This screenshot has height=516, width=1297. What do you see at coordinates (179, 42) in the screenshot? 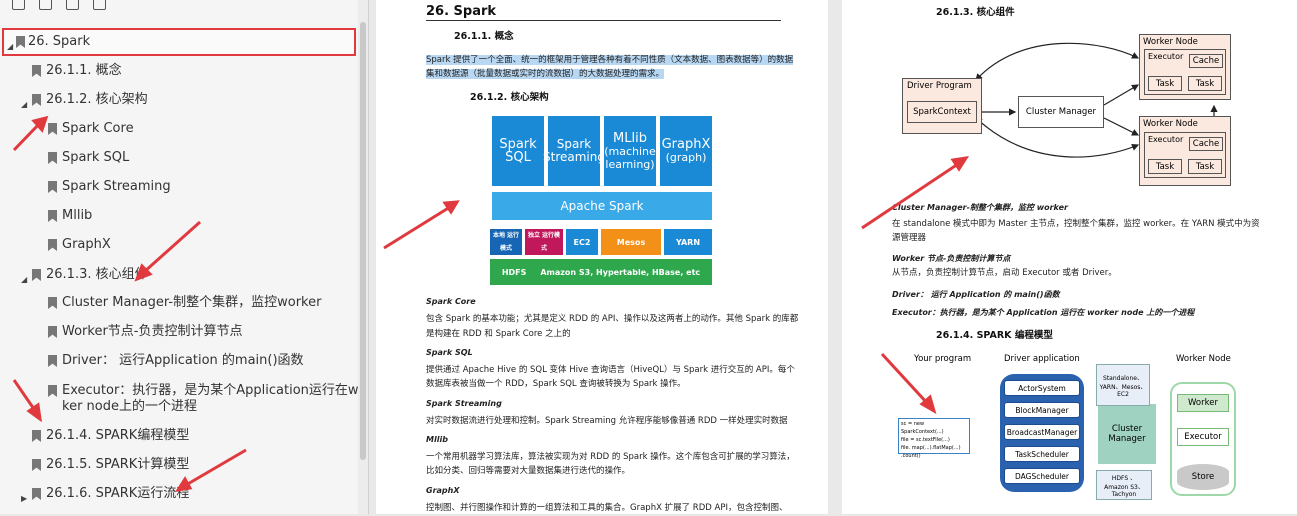
I see `bookmark-item: ◢ 26. Spark` at bounding box center [179, 42].